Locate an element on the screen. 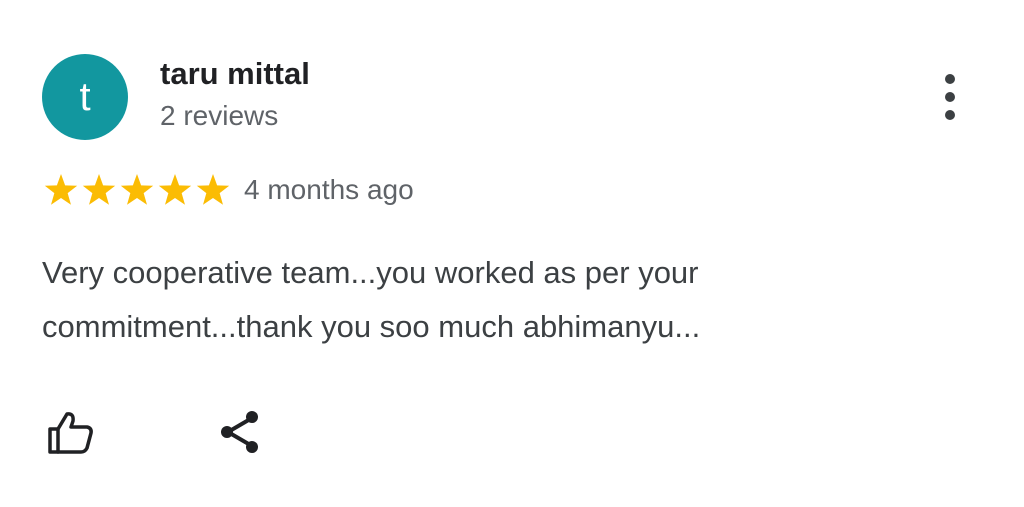 The image size is (1024, 507). author-name: taru mittal is located at coordinates (235, 74).